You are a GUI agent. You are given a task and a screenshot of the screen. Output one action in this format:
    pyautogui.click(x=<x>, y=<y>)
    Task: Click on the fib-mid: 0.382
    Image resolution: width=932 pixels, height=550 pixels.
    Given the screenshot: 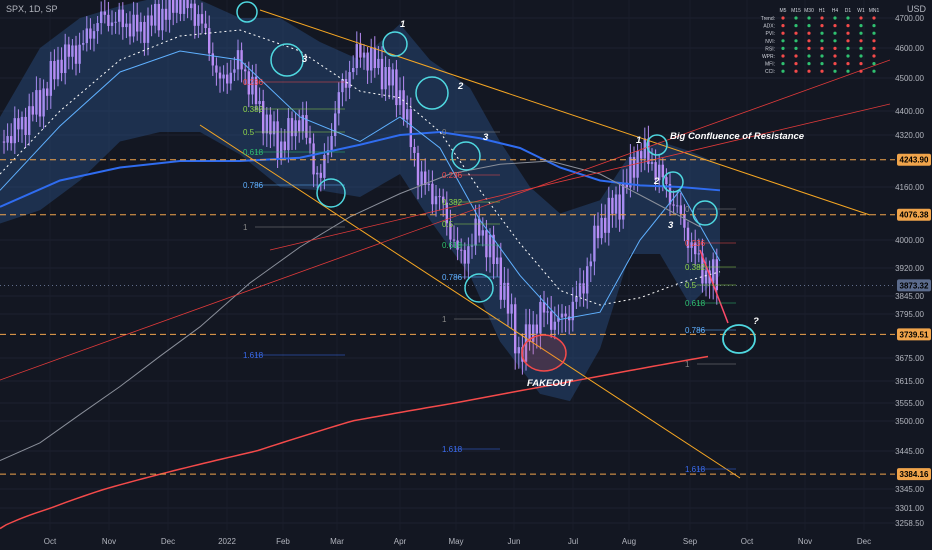 What is the action you would take?
    pyautogui.click(x=452, y=202)
    